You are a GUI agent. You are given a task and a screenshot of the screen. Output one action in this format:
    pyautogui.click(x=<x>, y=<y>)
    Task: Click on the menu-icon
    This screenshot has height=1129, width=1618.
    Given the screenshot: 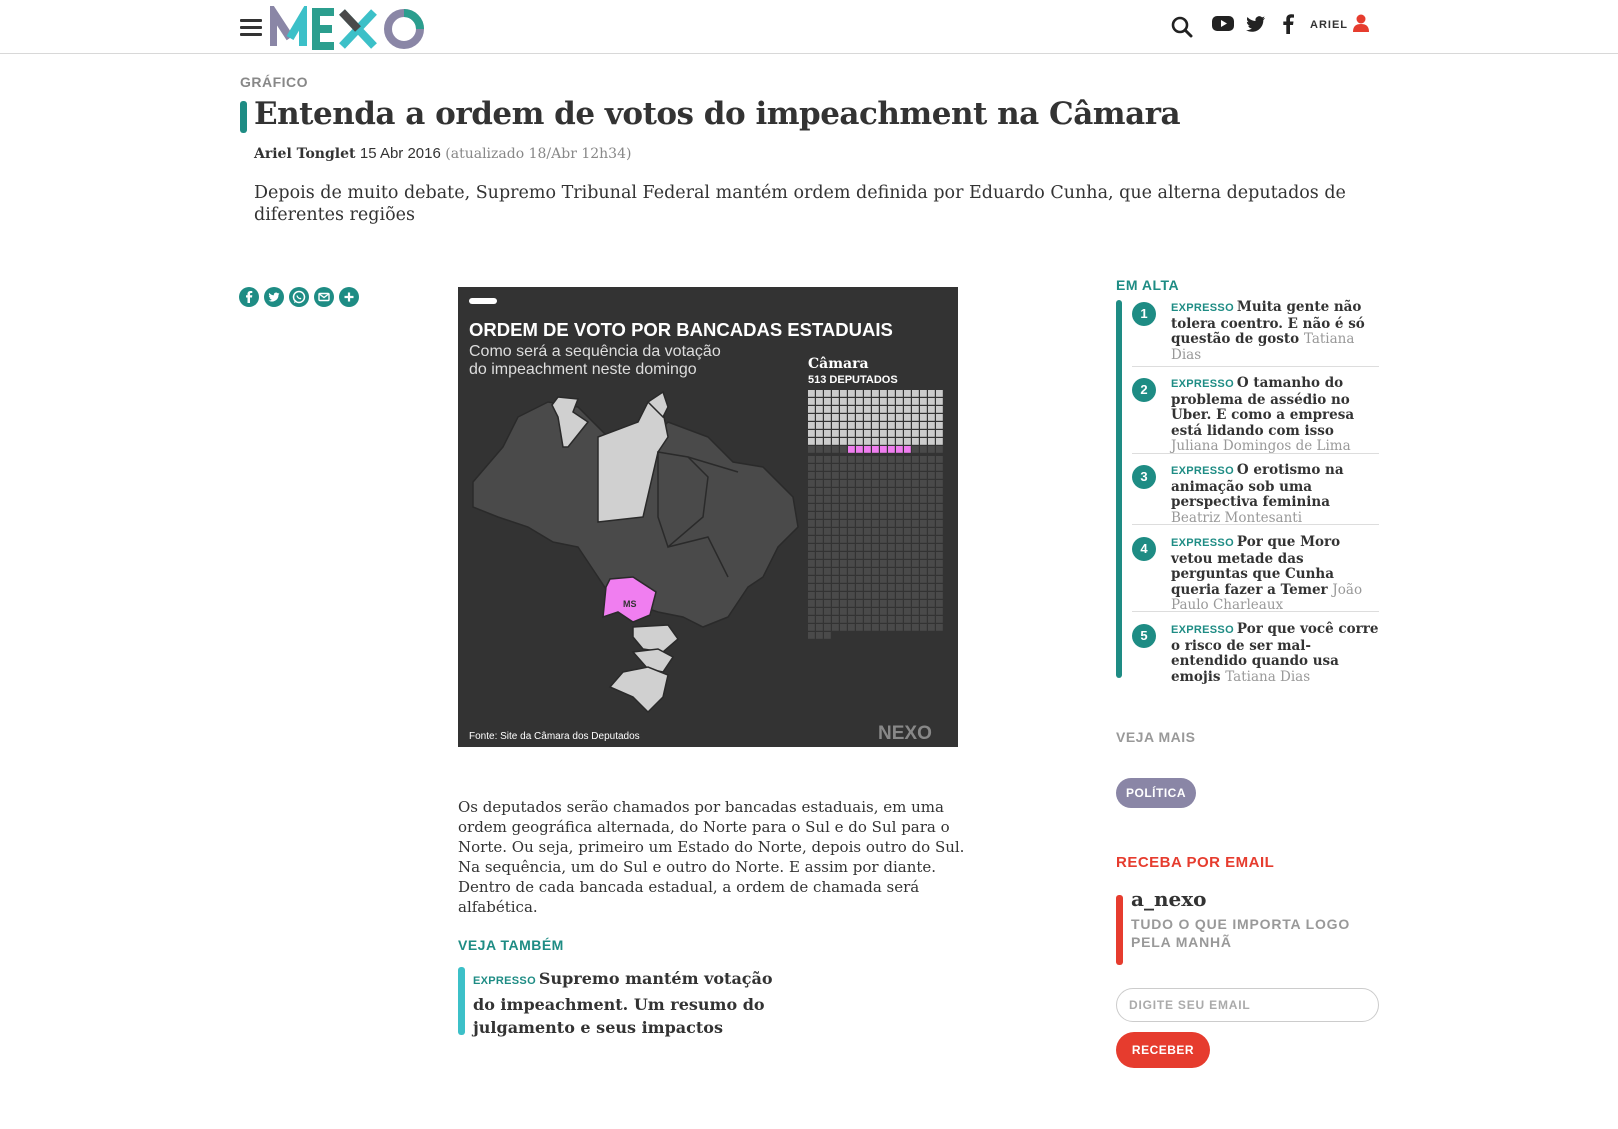 What is the action you would take?
    pyautogui.click(x=251, y=28)
    